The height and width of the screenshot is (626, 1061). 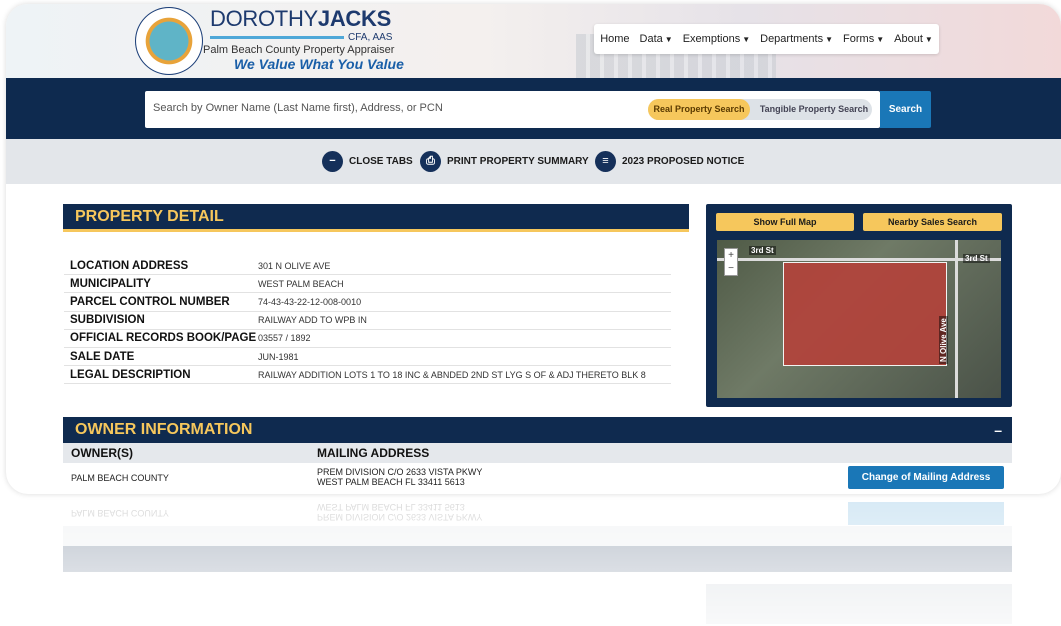 What do you see at coordinates (518, 161) in the screenshot?
I see `print-summary-label: PRINT PROPERTY SUMMARY` at bounding box center [518, 161].